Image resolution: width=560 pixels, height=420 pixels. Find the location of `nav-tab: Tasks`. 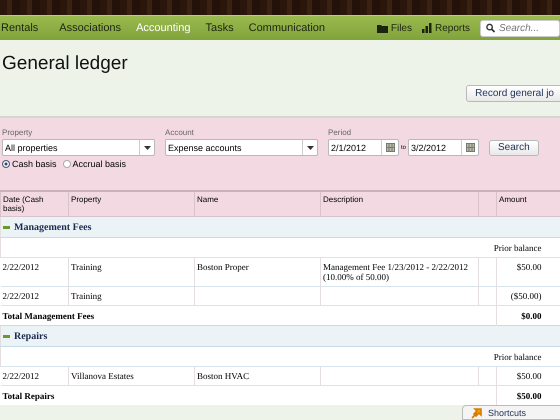

nav-tab: Tasks is located at coordinates (225, 28).